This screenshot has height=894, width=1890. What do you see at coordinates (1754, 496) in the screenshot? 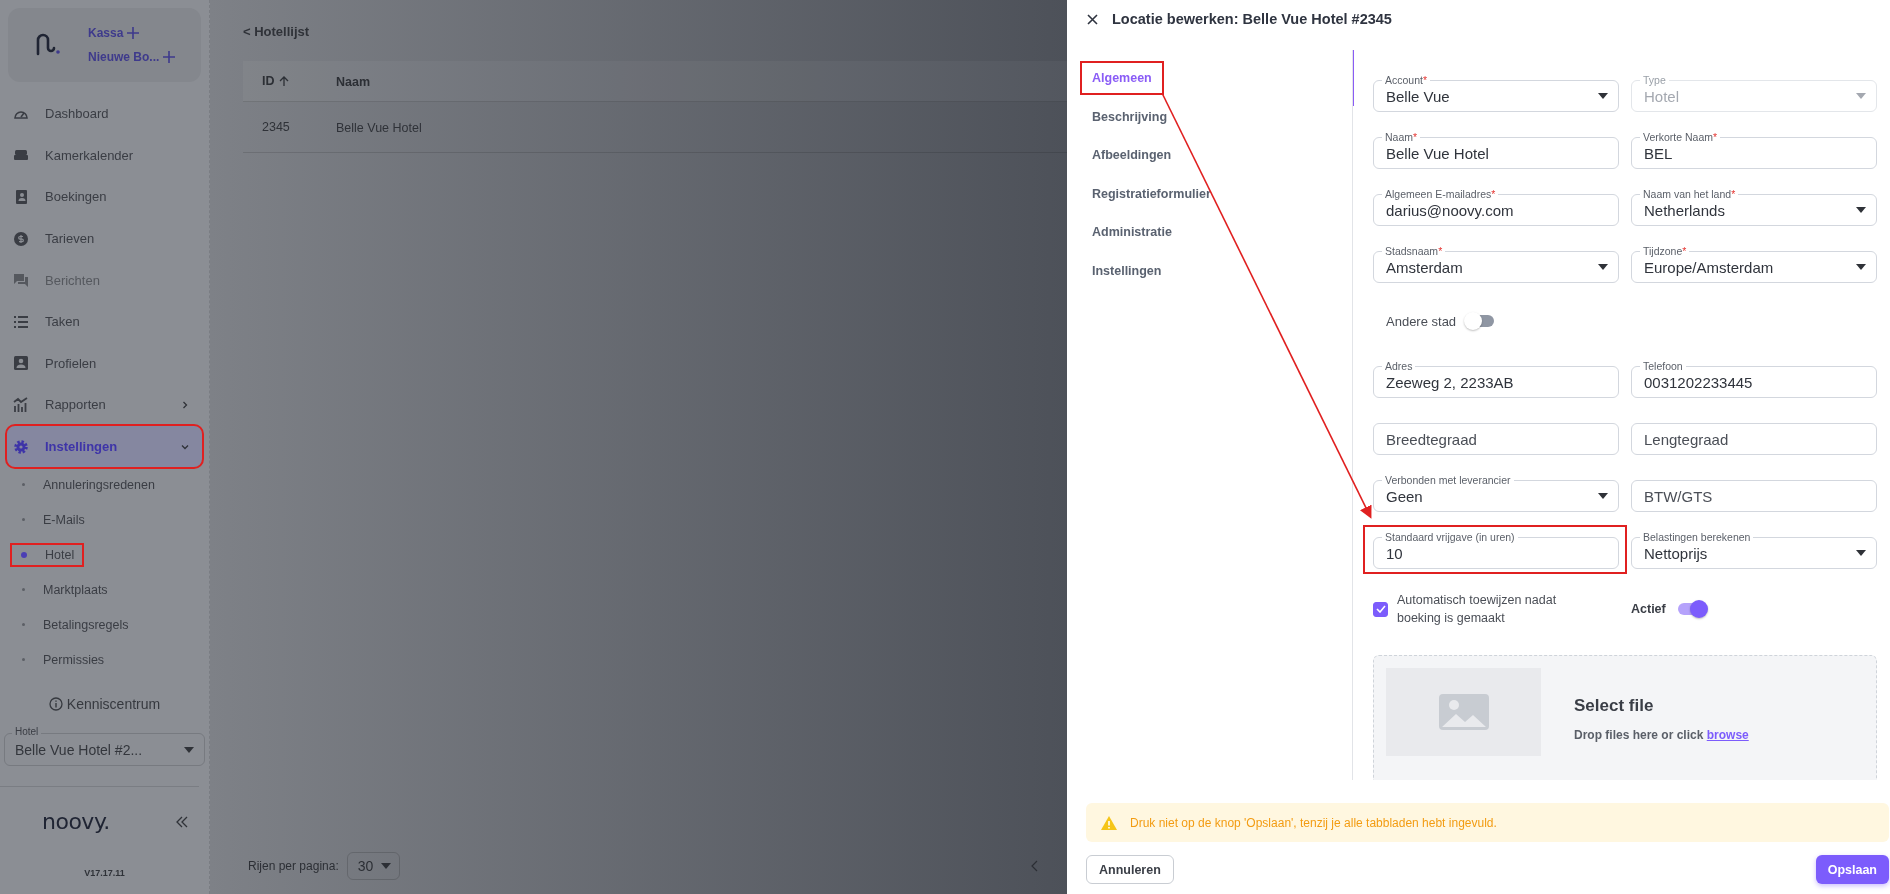
I see `text-field: BTW/GTS` at bounding box center [1754, 496].